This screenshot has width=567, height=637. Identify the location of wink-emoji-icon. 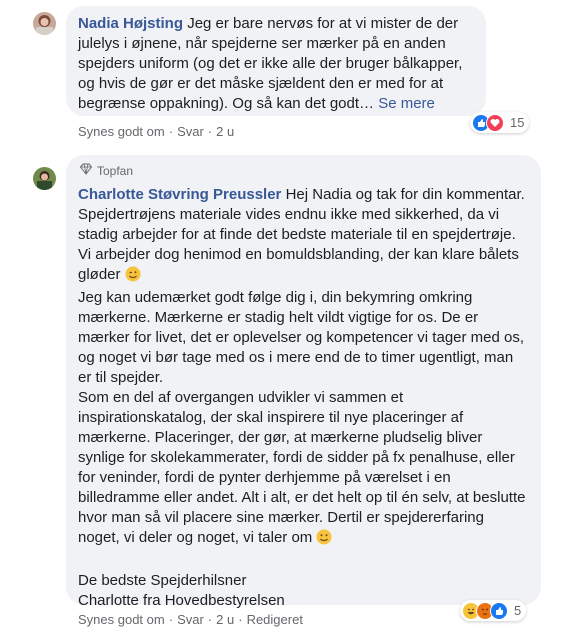
(133, 277).